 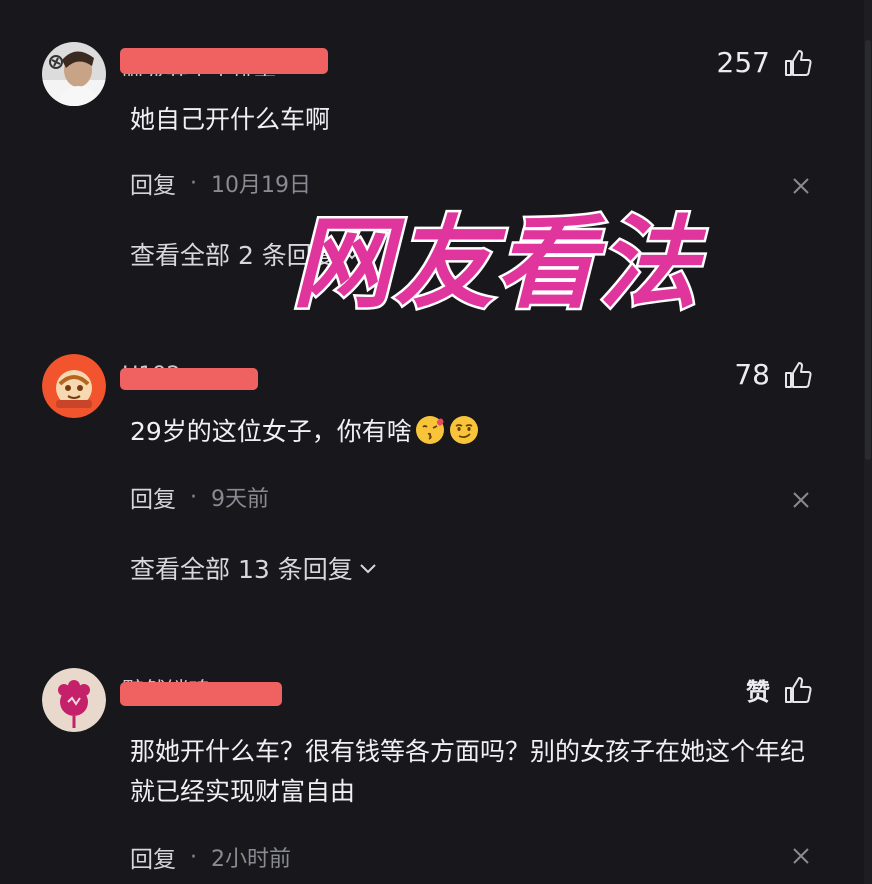 I want to click on view-replies-label: 查看全部 13 条回复, so click(x=241, y=569).